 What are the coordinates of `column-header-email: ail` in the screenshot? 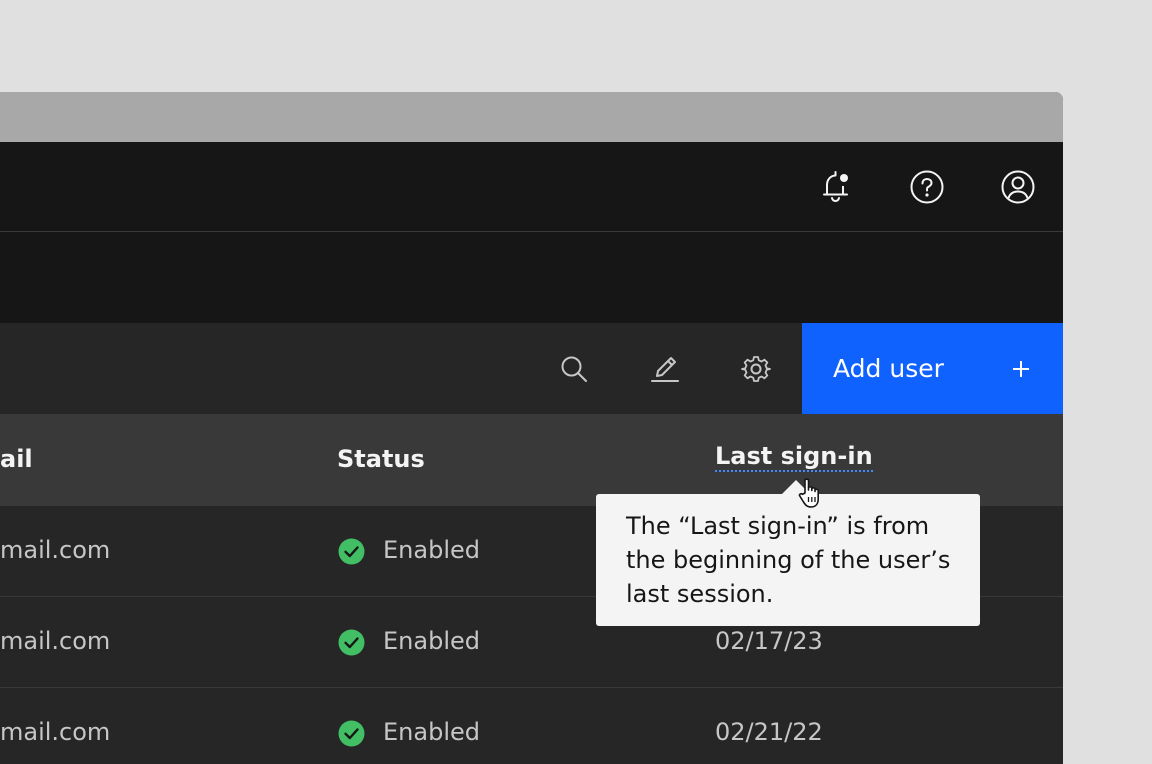 It's located at (16, 459).